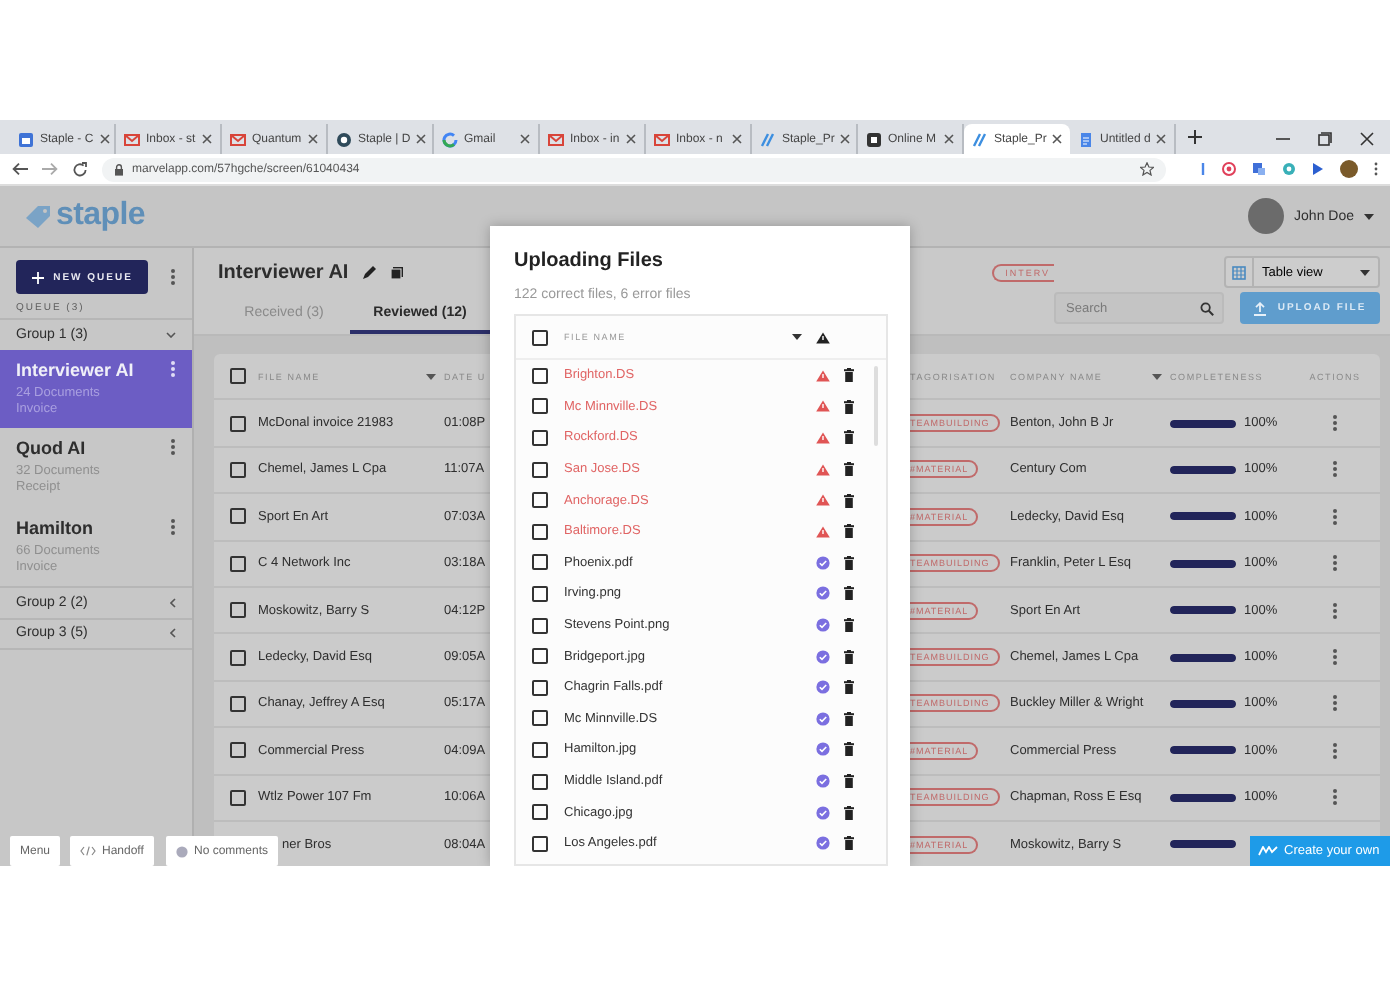  Describe the element at coordinates (1147, 169) in the screenshot. I see `star-icon` at that location.